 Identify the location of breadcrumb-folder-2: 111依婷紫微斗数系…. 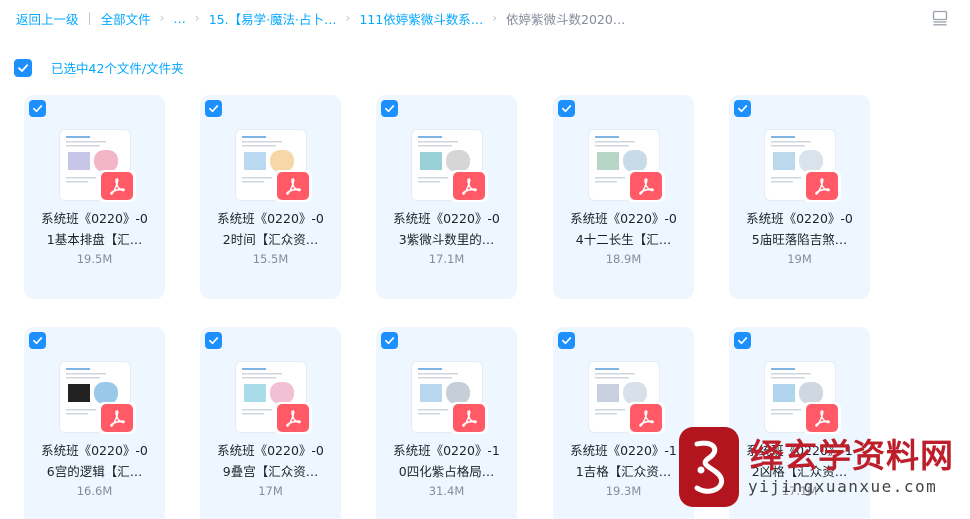
(421, 18).